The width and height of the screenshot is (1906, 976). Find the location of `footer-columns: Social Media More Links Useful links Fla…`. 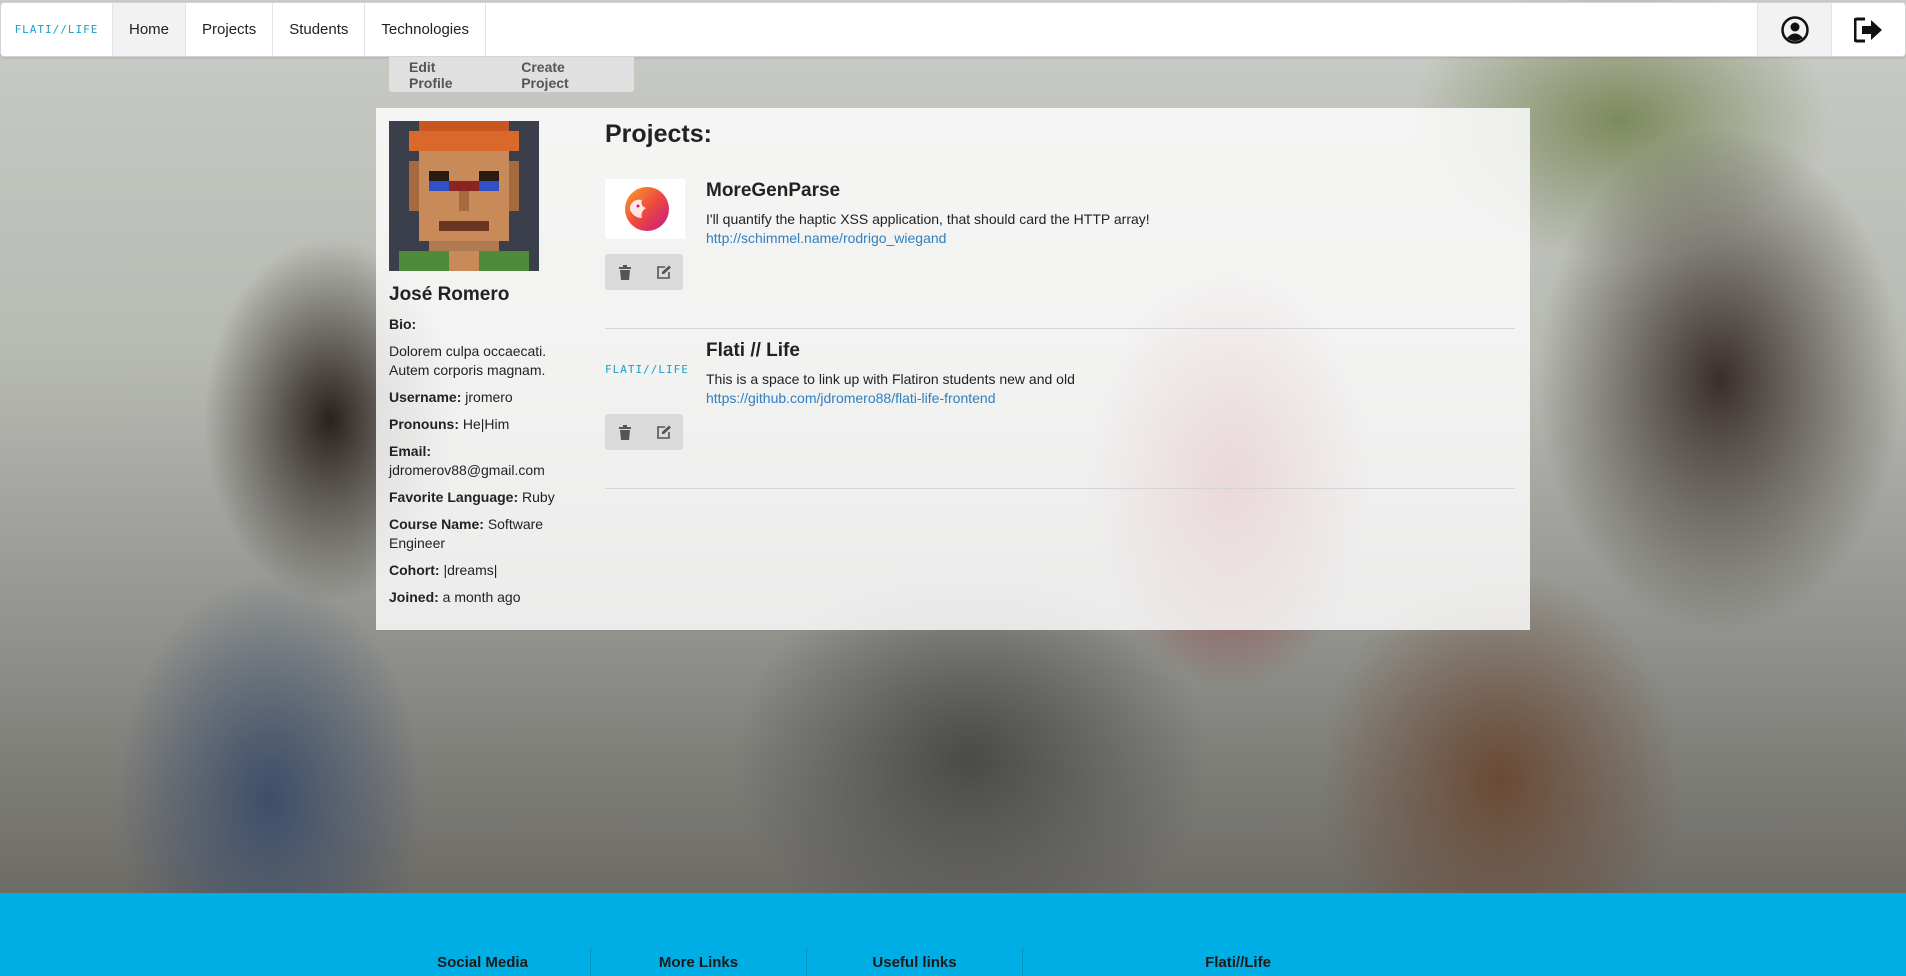

footer-columns: Social Media More Links Useful links Fla… is located at coordinates (914, 962).